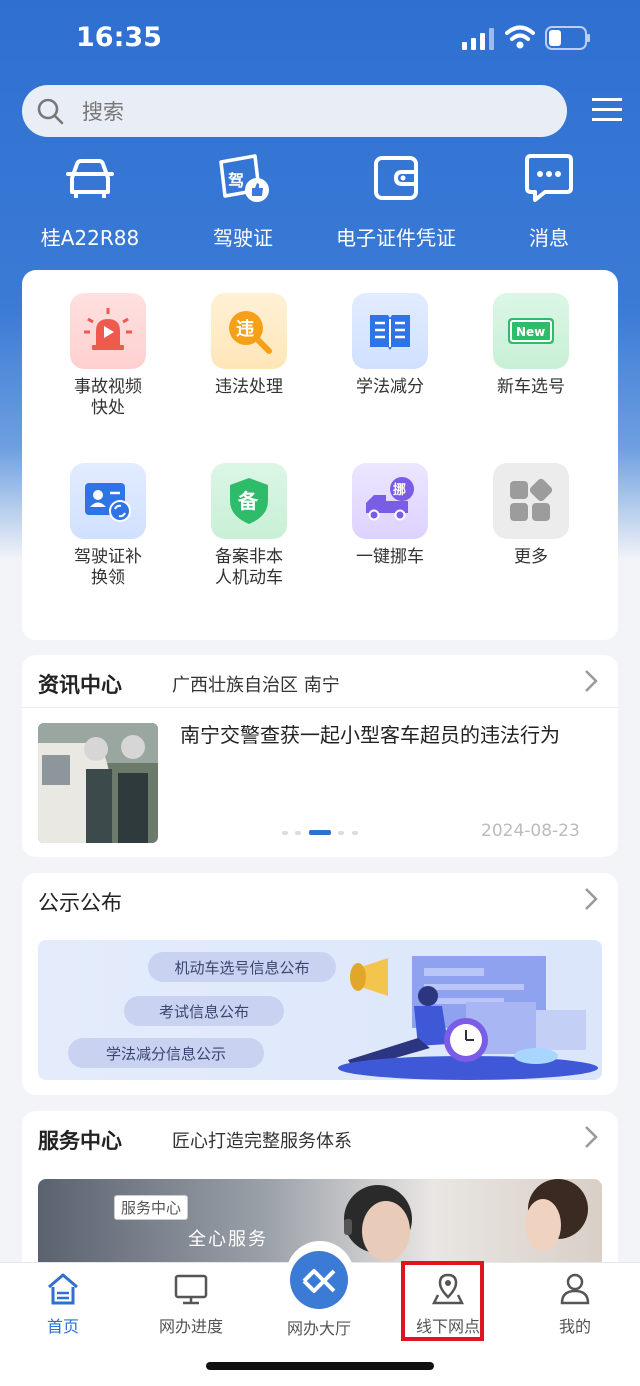 This screenshot has height=1386, width=640. Describe the element at coordinates (320, 1010) in the screenshot. I see `notice-banner: 机动车选号信息公布 考试信息公布 学法减分信息公示` at that location.